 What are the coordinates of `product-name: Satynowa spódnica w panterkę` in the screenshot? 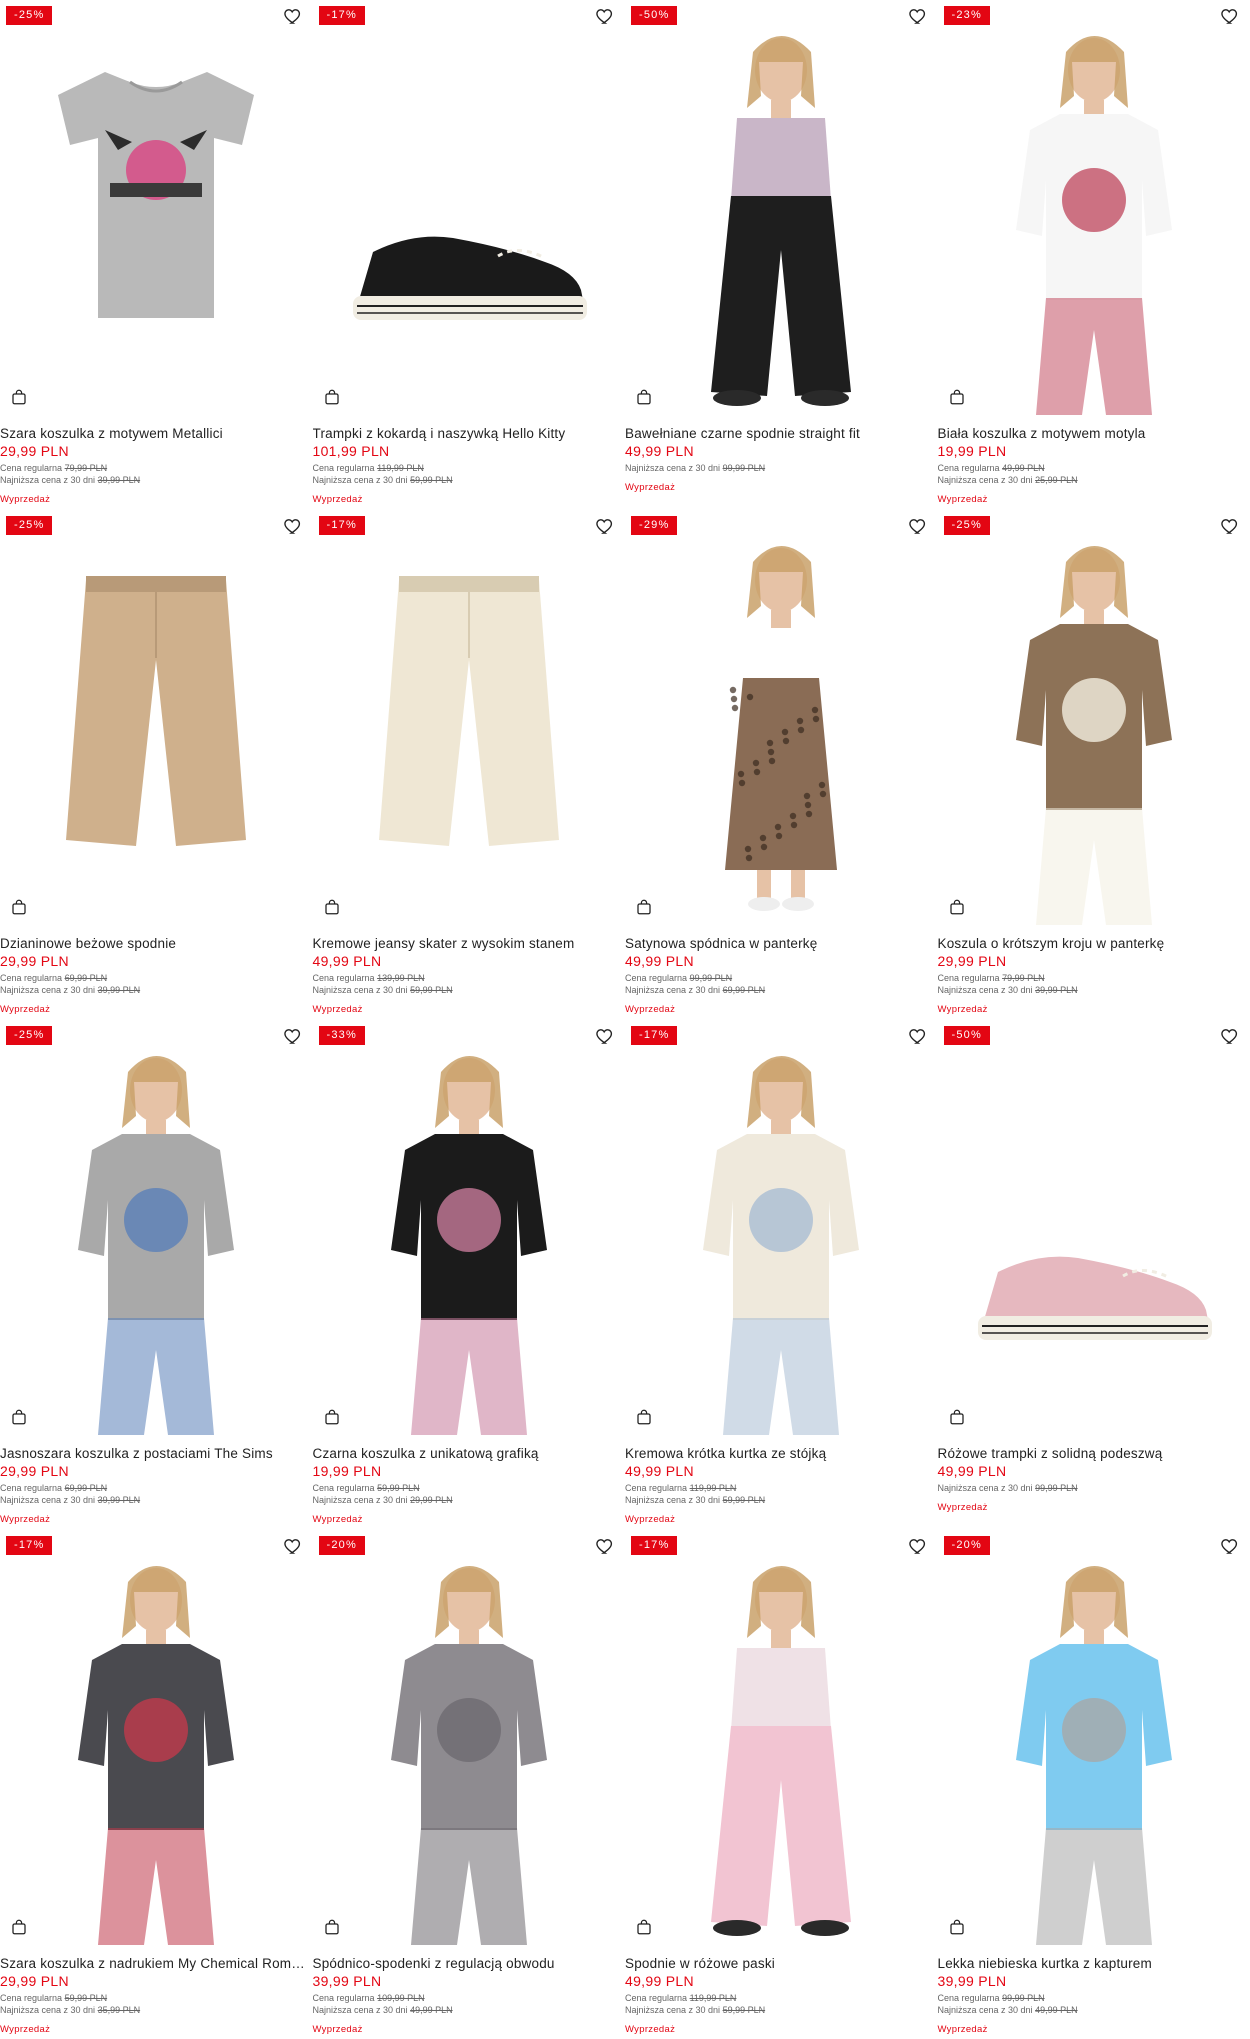 It's located at (781, 943).